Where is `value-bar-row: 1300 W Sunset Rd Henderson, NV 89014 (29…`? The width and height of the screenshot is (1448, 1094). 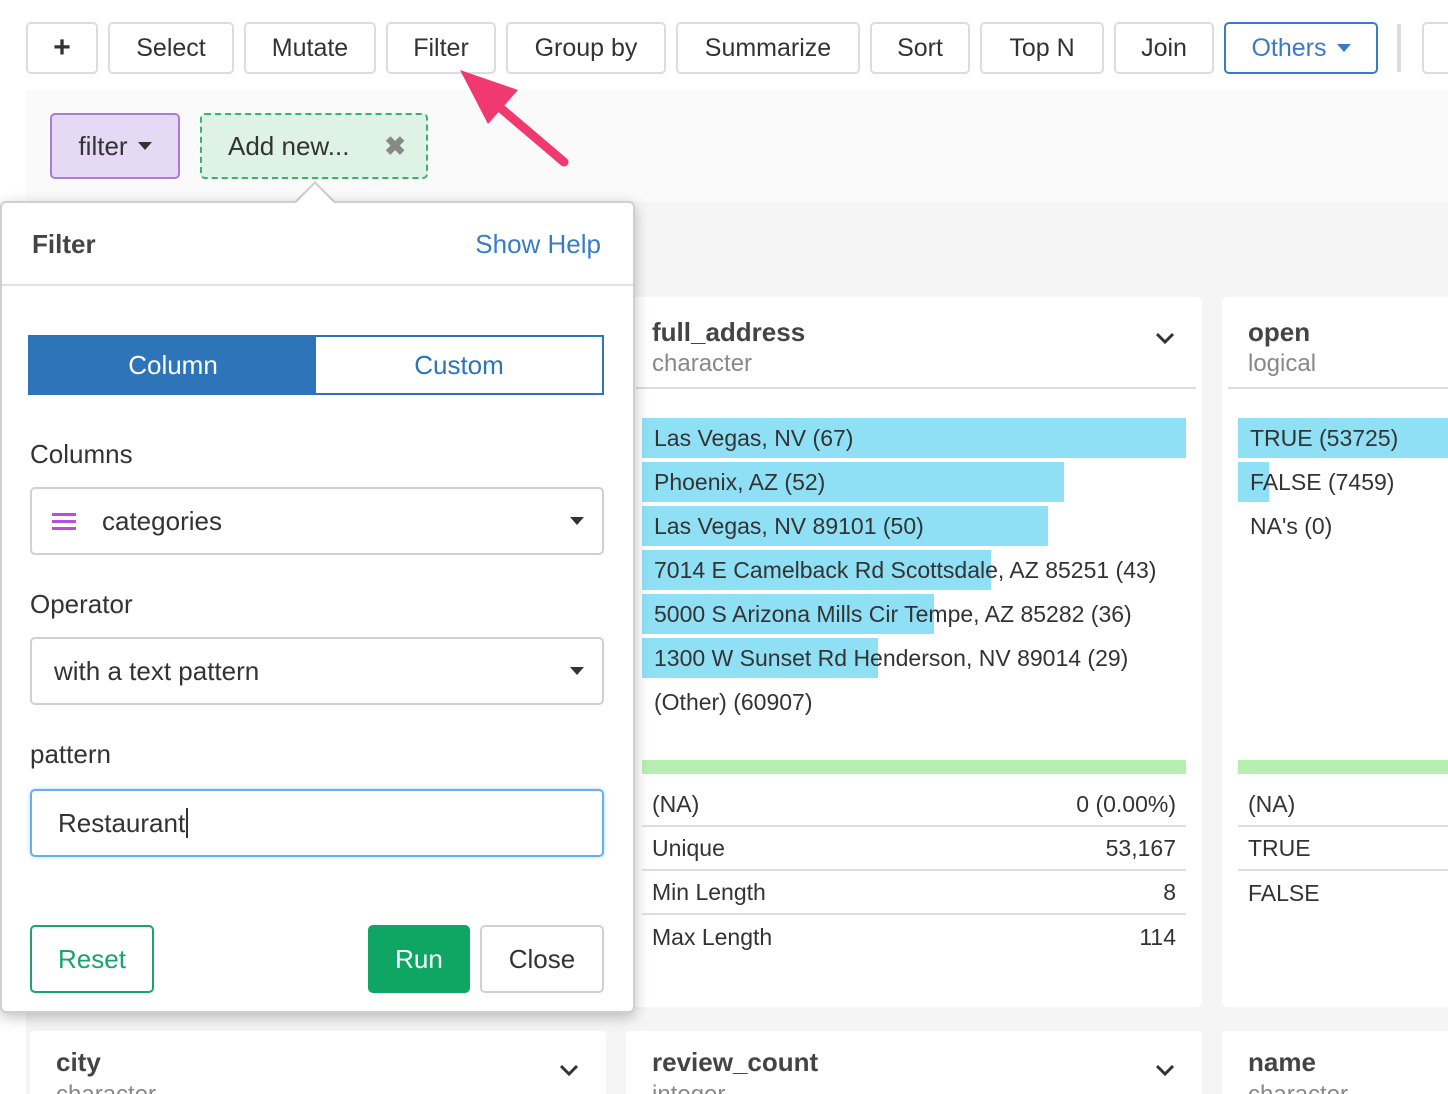
value-bar-row: 1300 W Sunset Rd Henderson, NV 89014 (29… is located at coordinates (914, 658).